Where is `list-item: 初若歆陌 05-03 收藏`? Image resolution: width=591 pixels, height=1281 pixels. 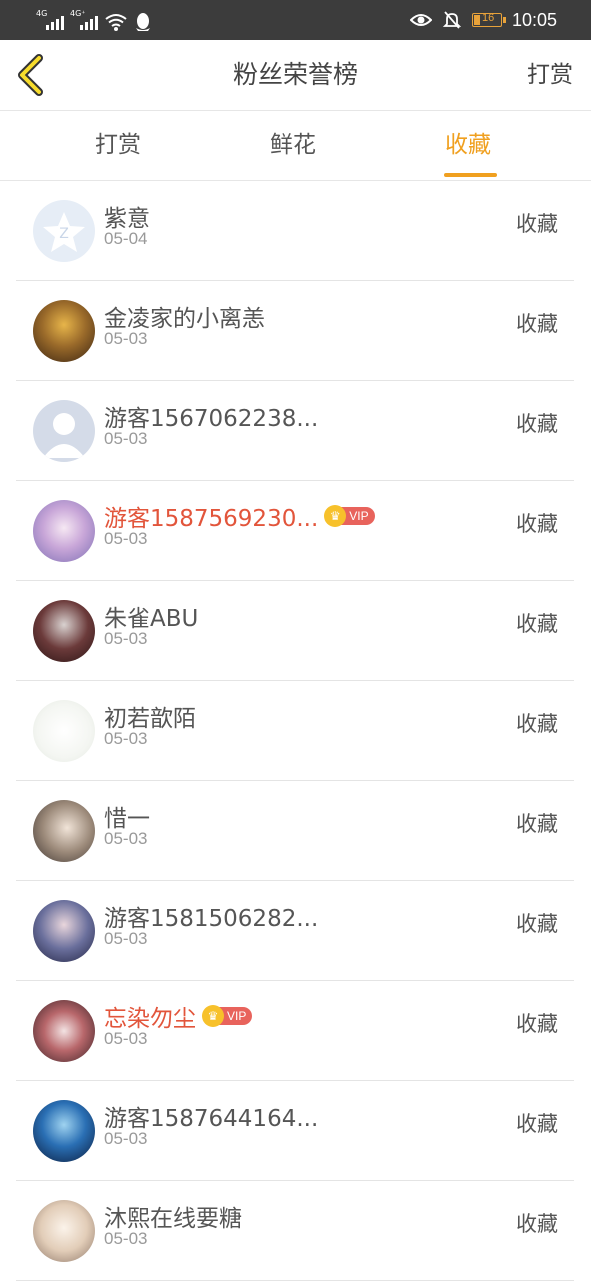 list-item: 初若歆陌 05-03 收藏 is located at coordinates (295, 731).